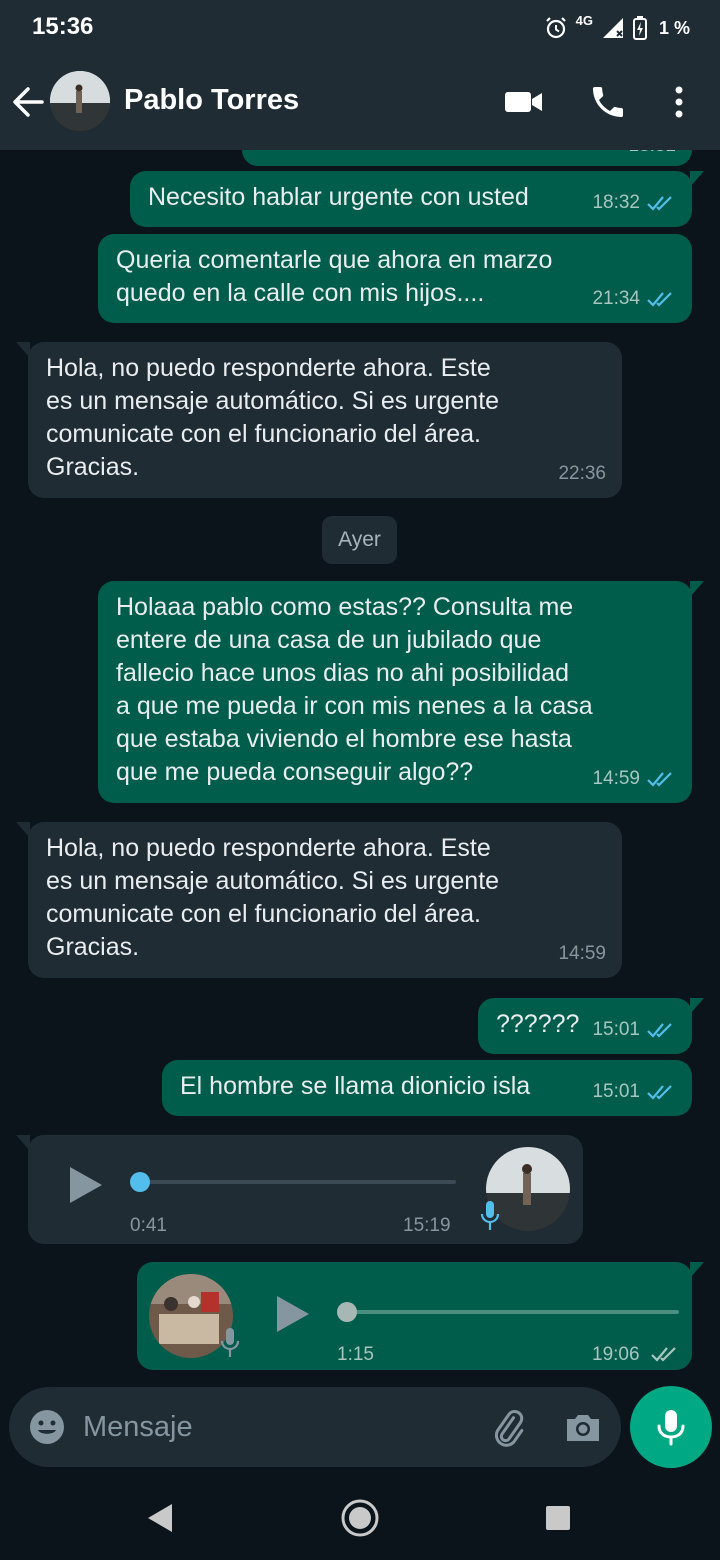 This screenshot has width=720, height=1560. I want to click on nav-back-button, so click(161, 1518).